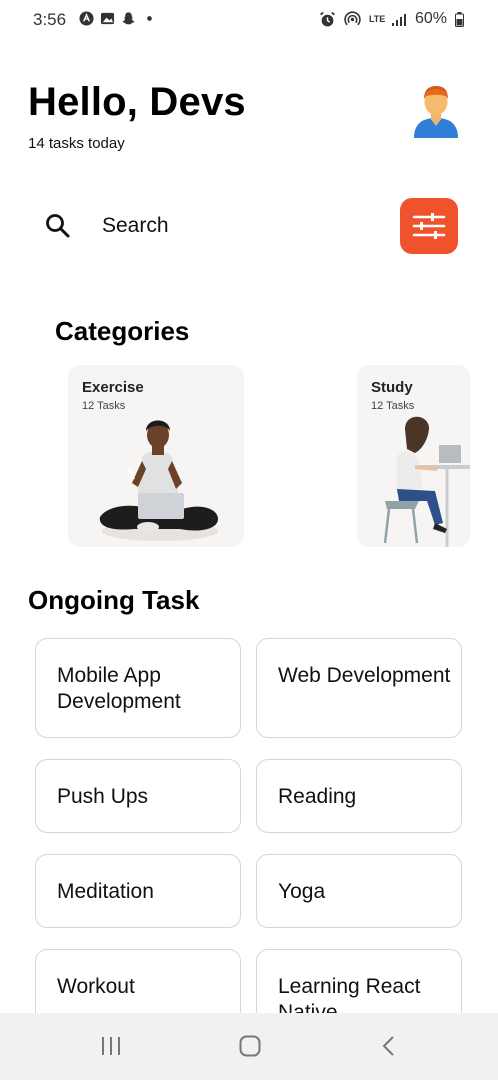 This screenshot has width=498, height=1080. I want to click on back-icon, so click(388, 1046).